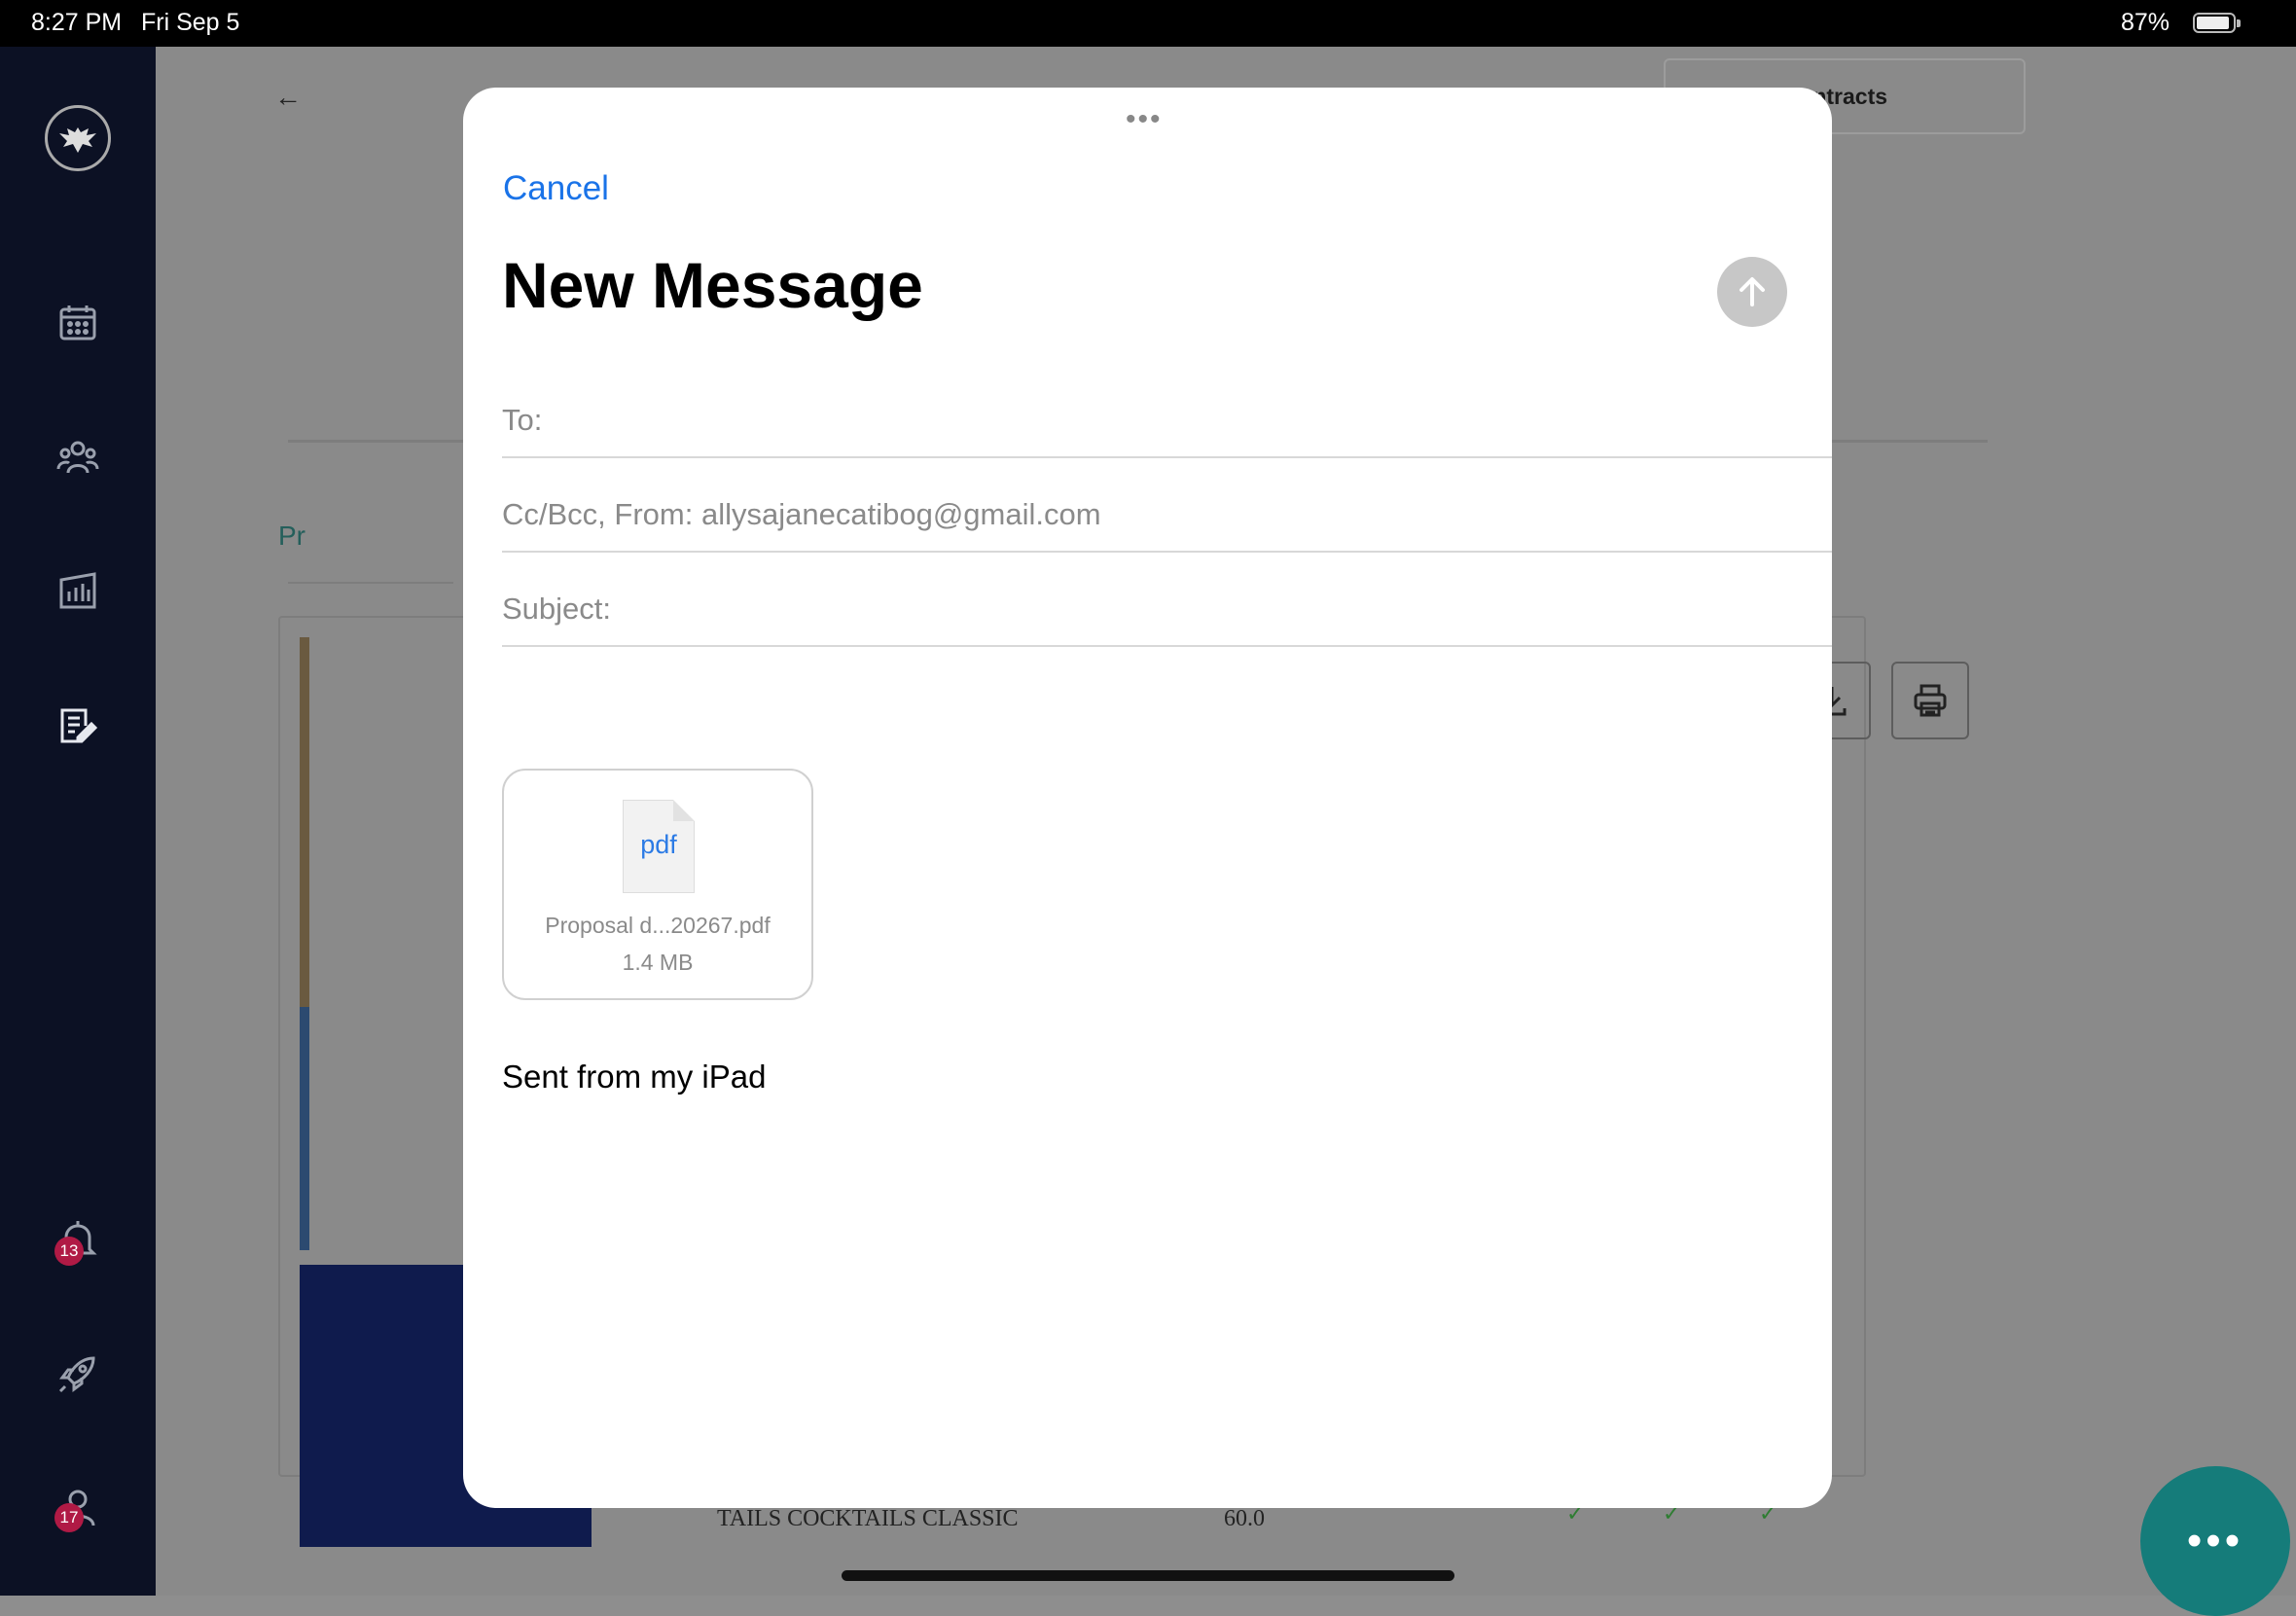  Describe the element at coordinates (658, 962) in the screenshot. I see `attachment-size: 1.4 MB` at that location.